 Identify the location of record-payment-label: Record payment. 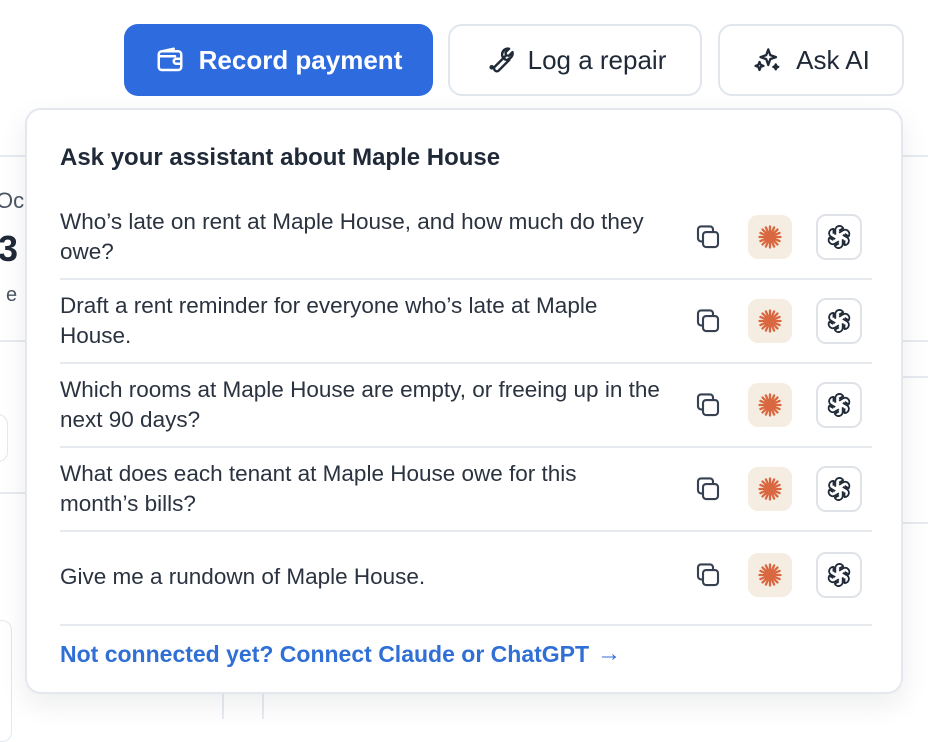
(300, 59).